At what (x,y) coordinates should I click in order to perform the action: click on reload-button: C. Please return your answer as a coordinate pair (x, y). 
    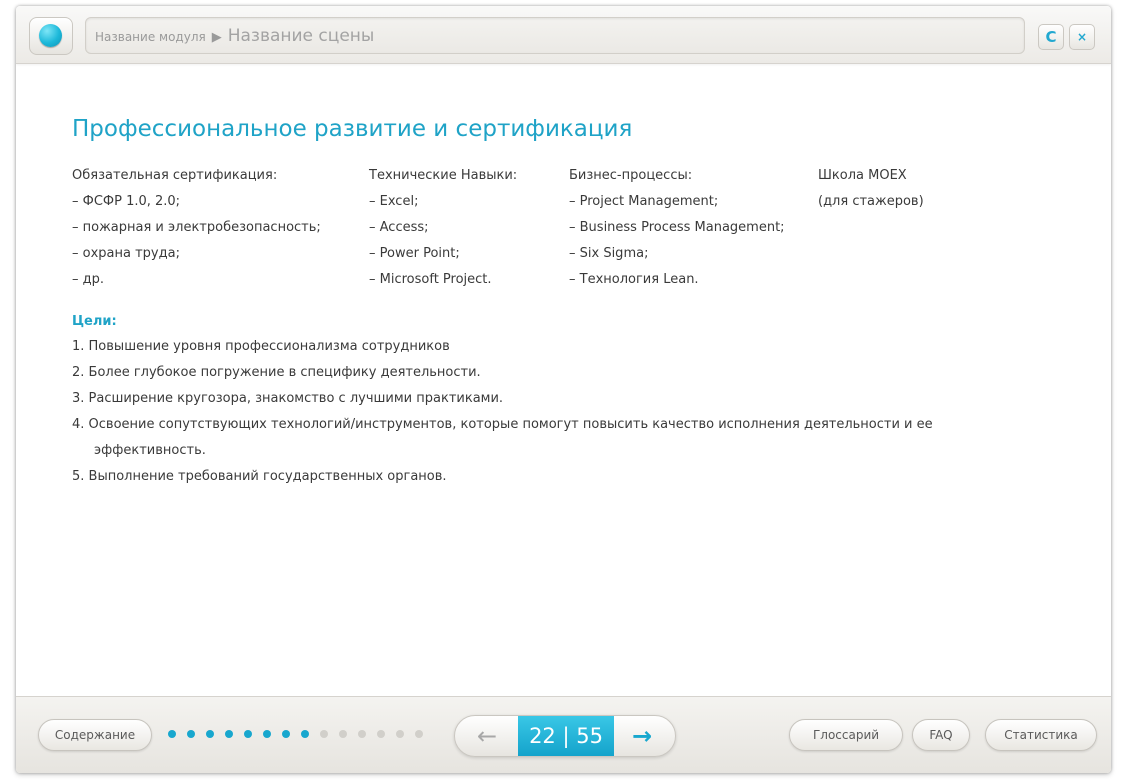
    Looking at the image, I should click on (1051, 37).